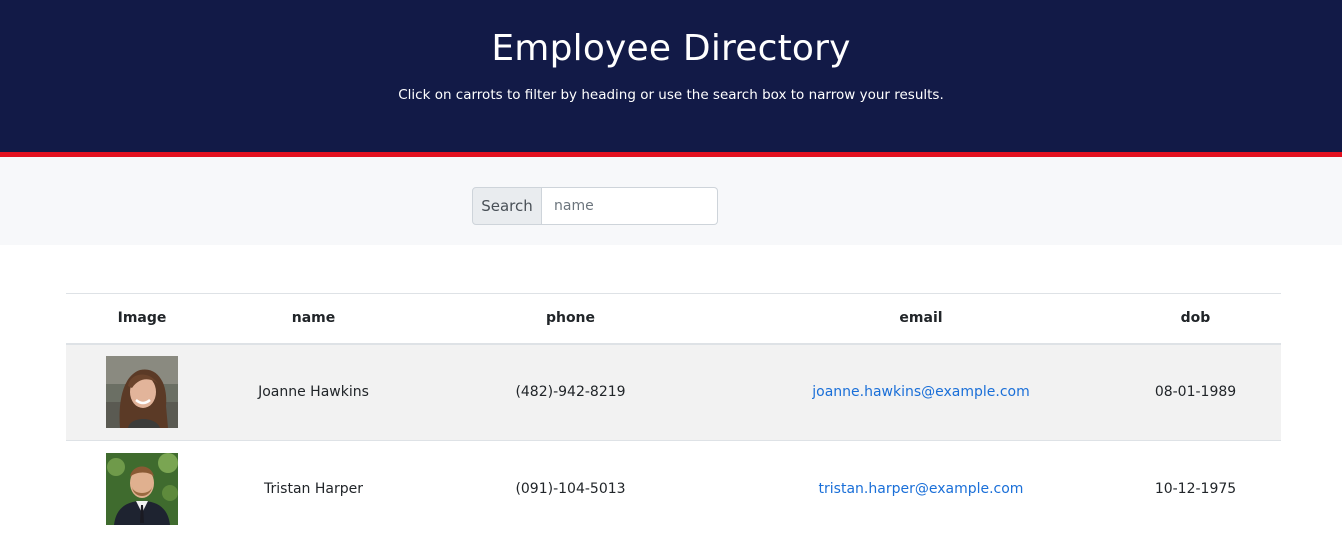  I want to click on search-input, so click(630, 206).